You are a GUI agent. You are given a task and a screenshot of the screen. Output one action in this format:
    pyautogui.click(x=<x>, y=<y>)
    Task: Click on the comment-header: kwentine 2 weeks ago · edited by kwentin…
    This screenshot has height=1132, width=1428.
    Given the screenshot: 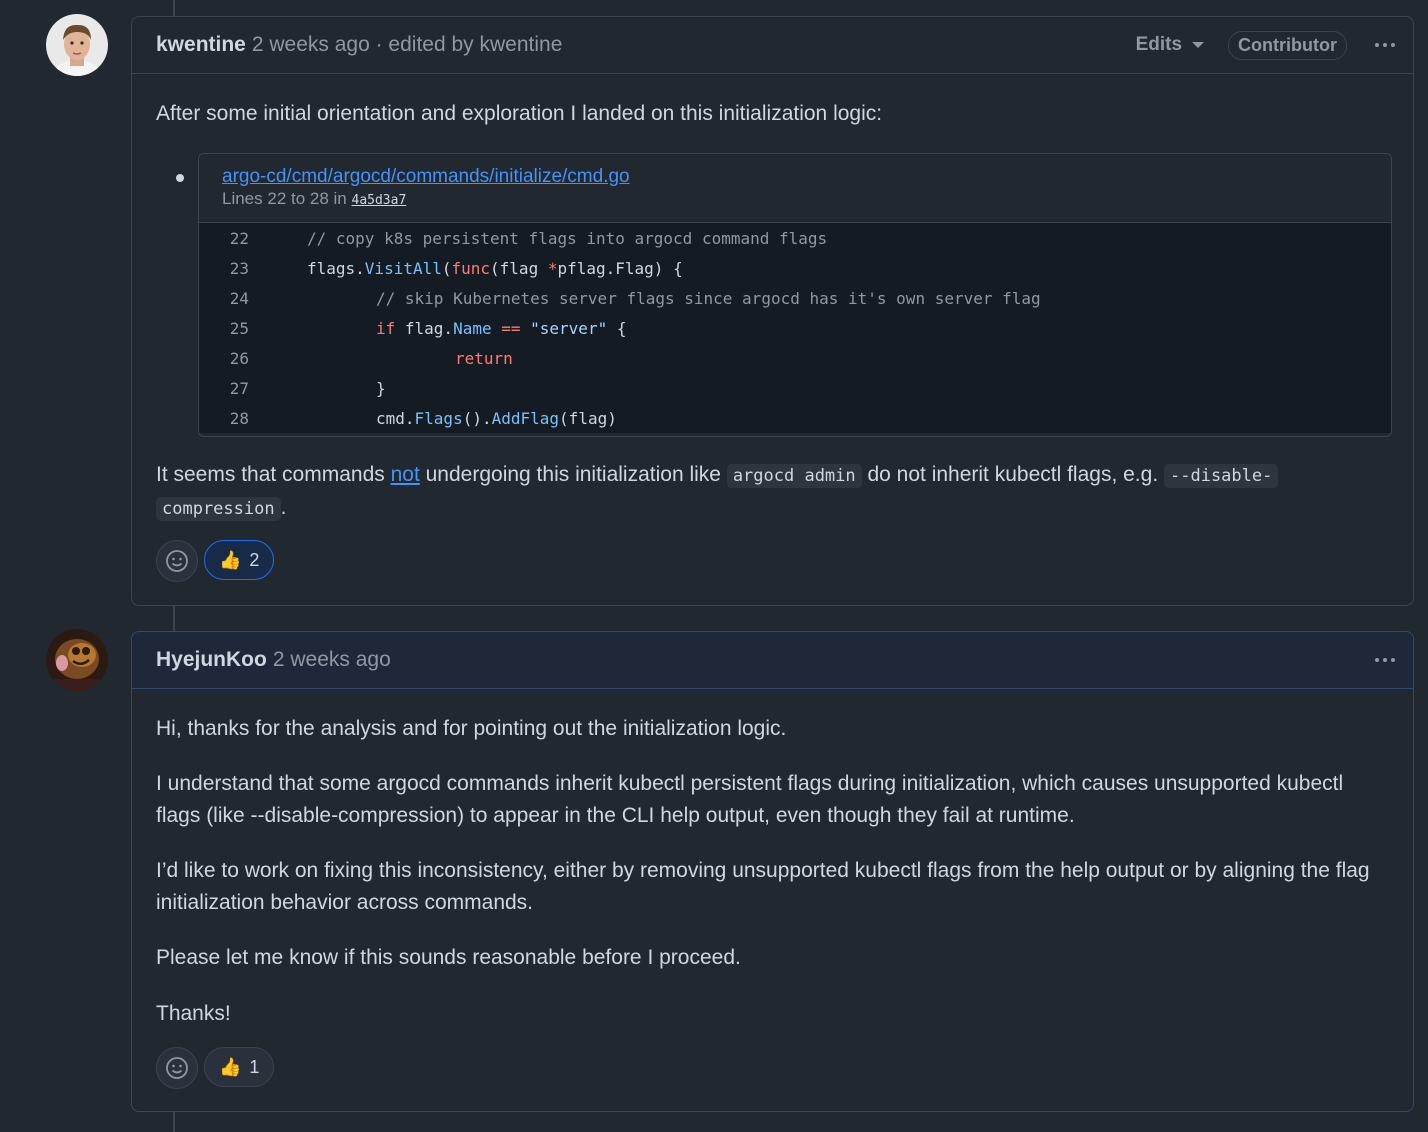 What is the action you would take?
    pyautogui.click(x=772, y=45)
    